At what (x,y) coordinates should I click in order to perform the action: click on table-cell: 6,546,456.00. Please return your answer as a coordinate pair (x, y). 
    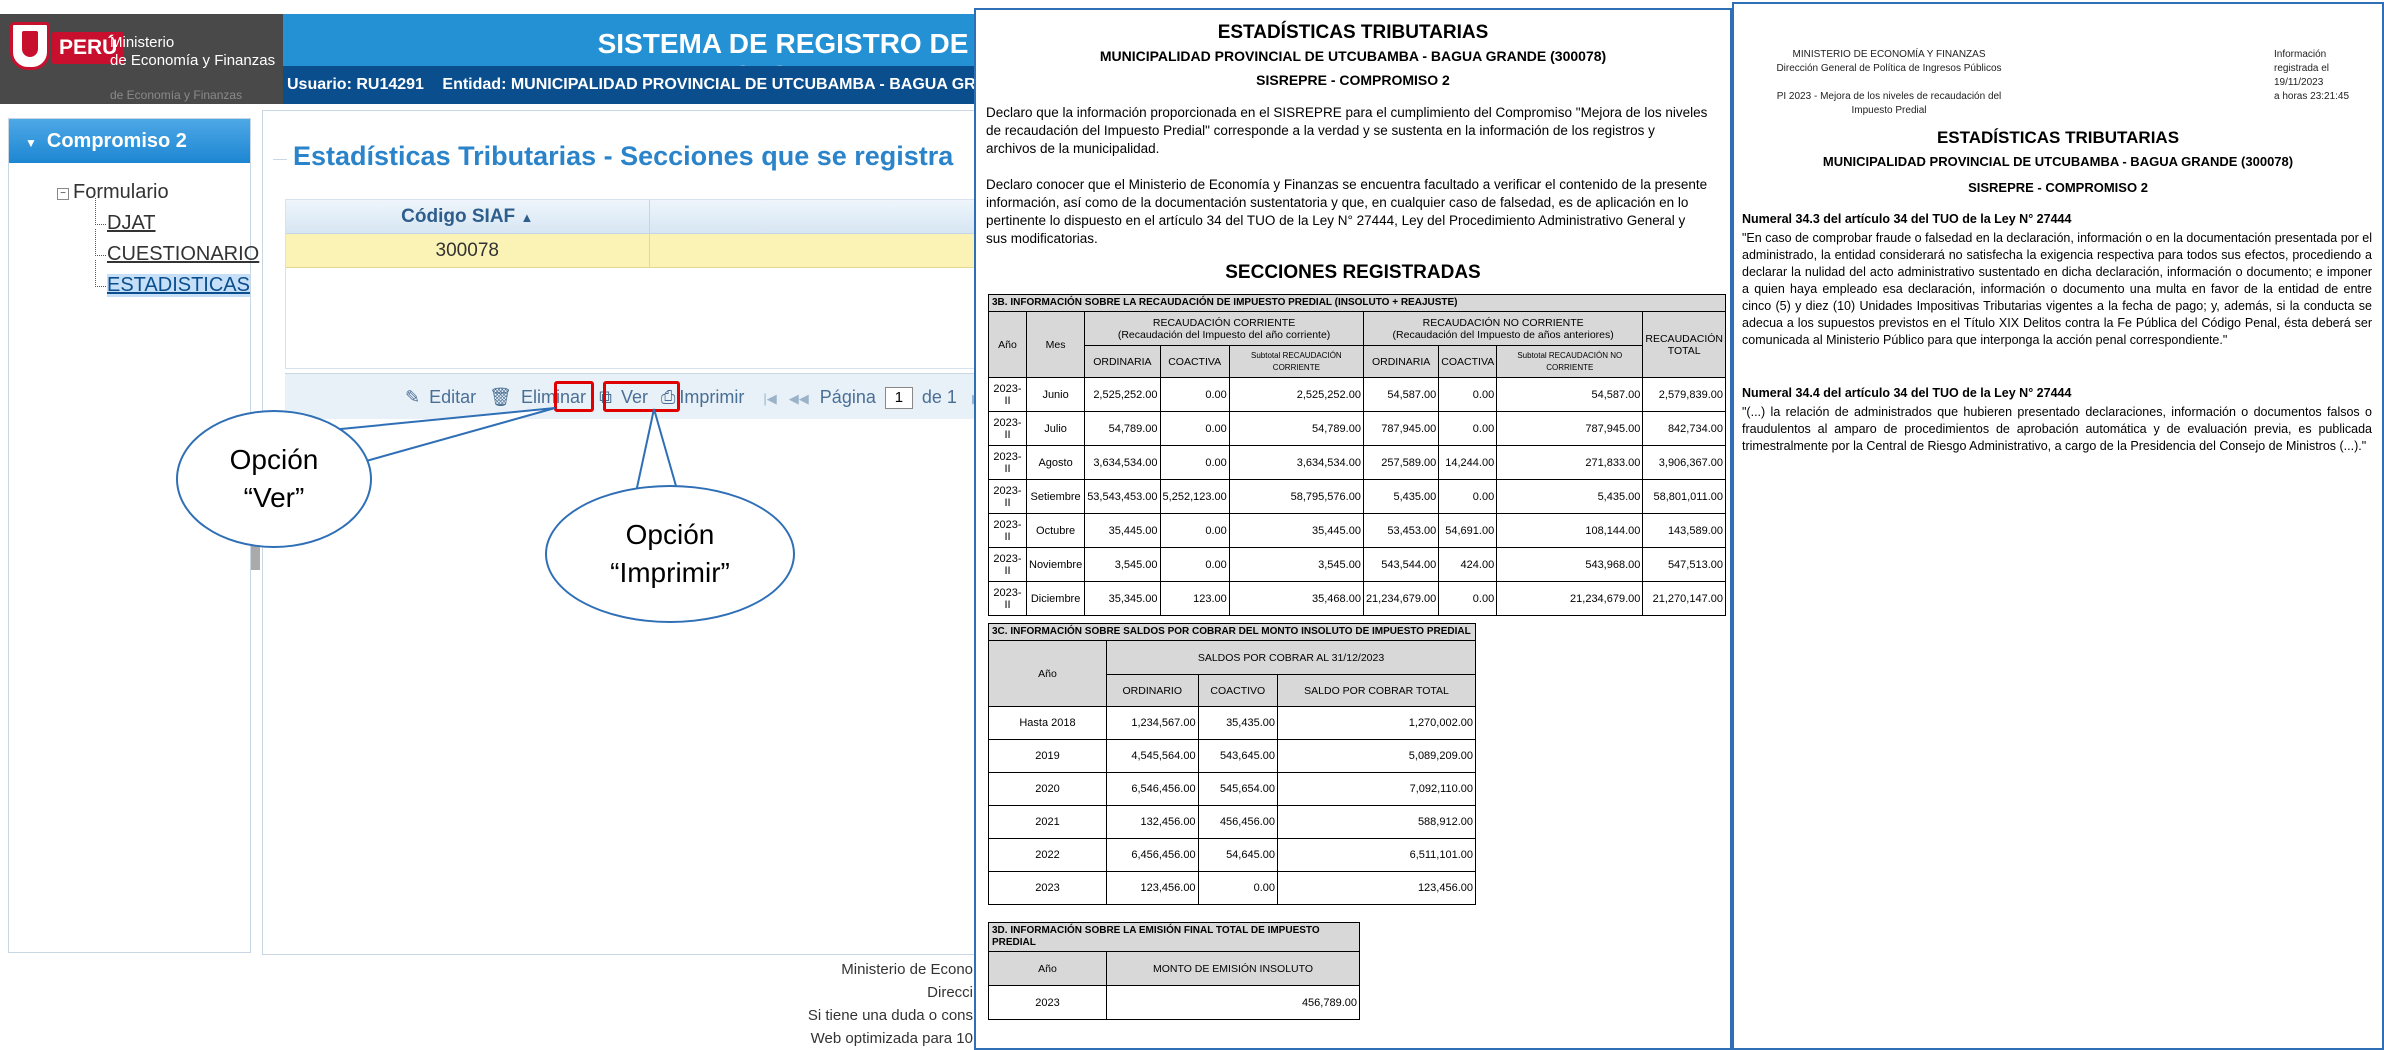
    Looking at the image, I should click on (1152, 789).